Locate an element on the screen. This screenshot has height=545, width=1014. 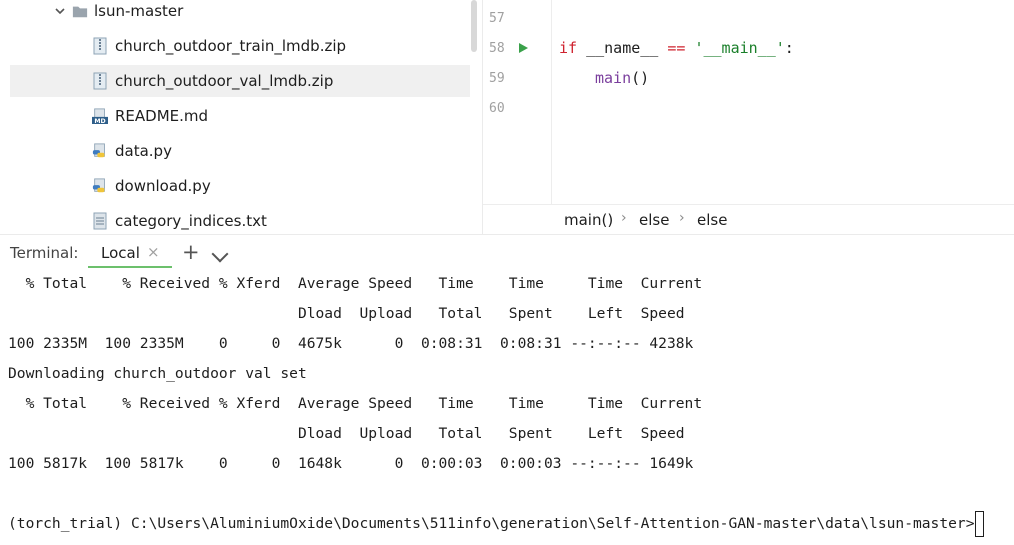
tree-item-data-py: data.py is located at coordinates (240, 151).